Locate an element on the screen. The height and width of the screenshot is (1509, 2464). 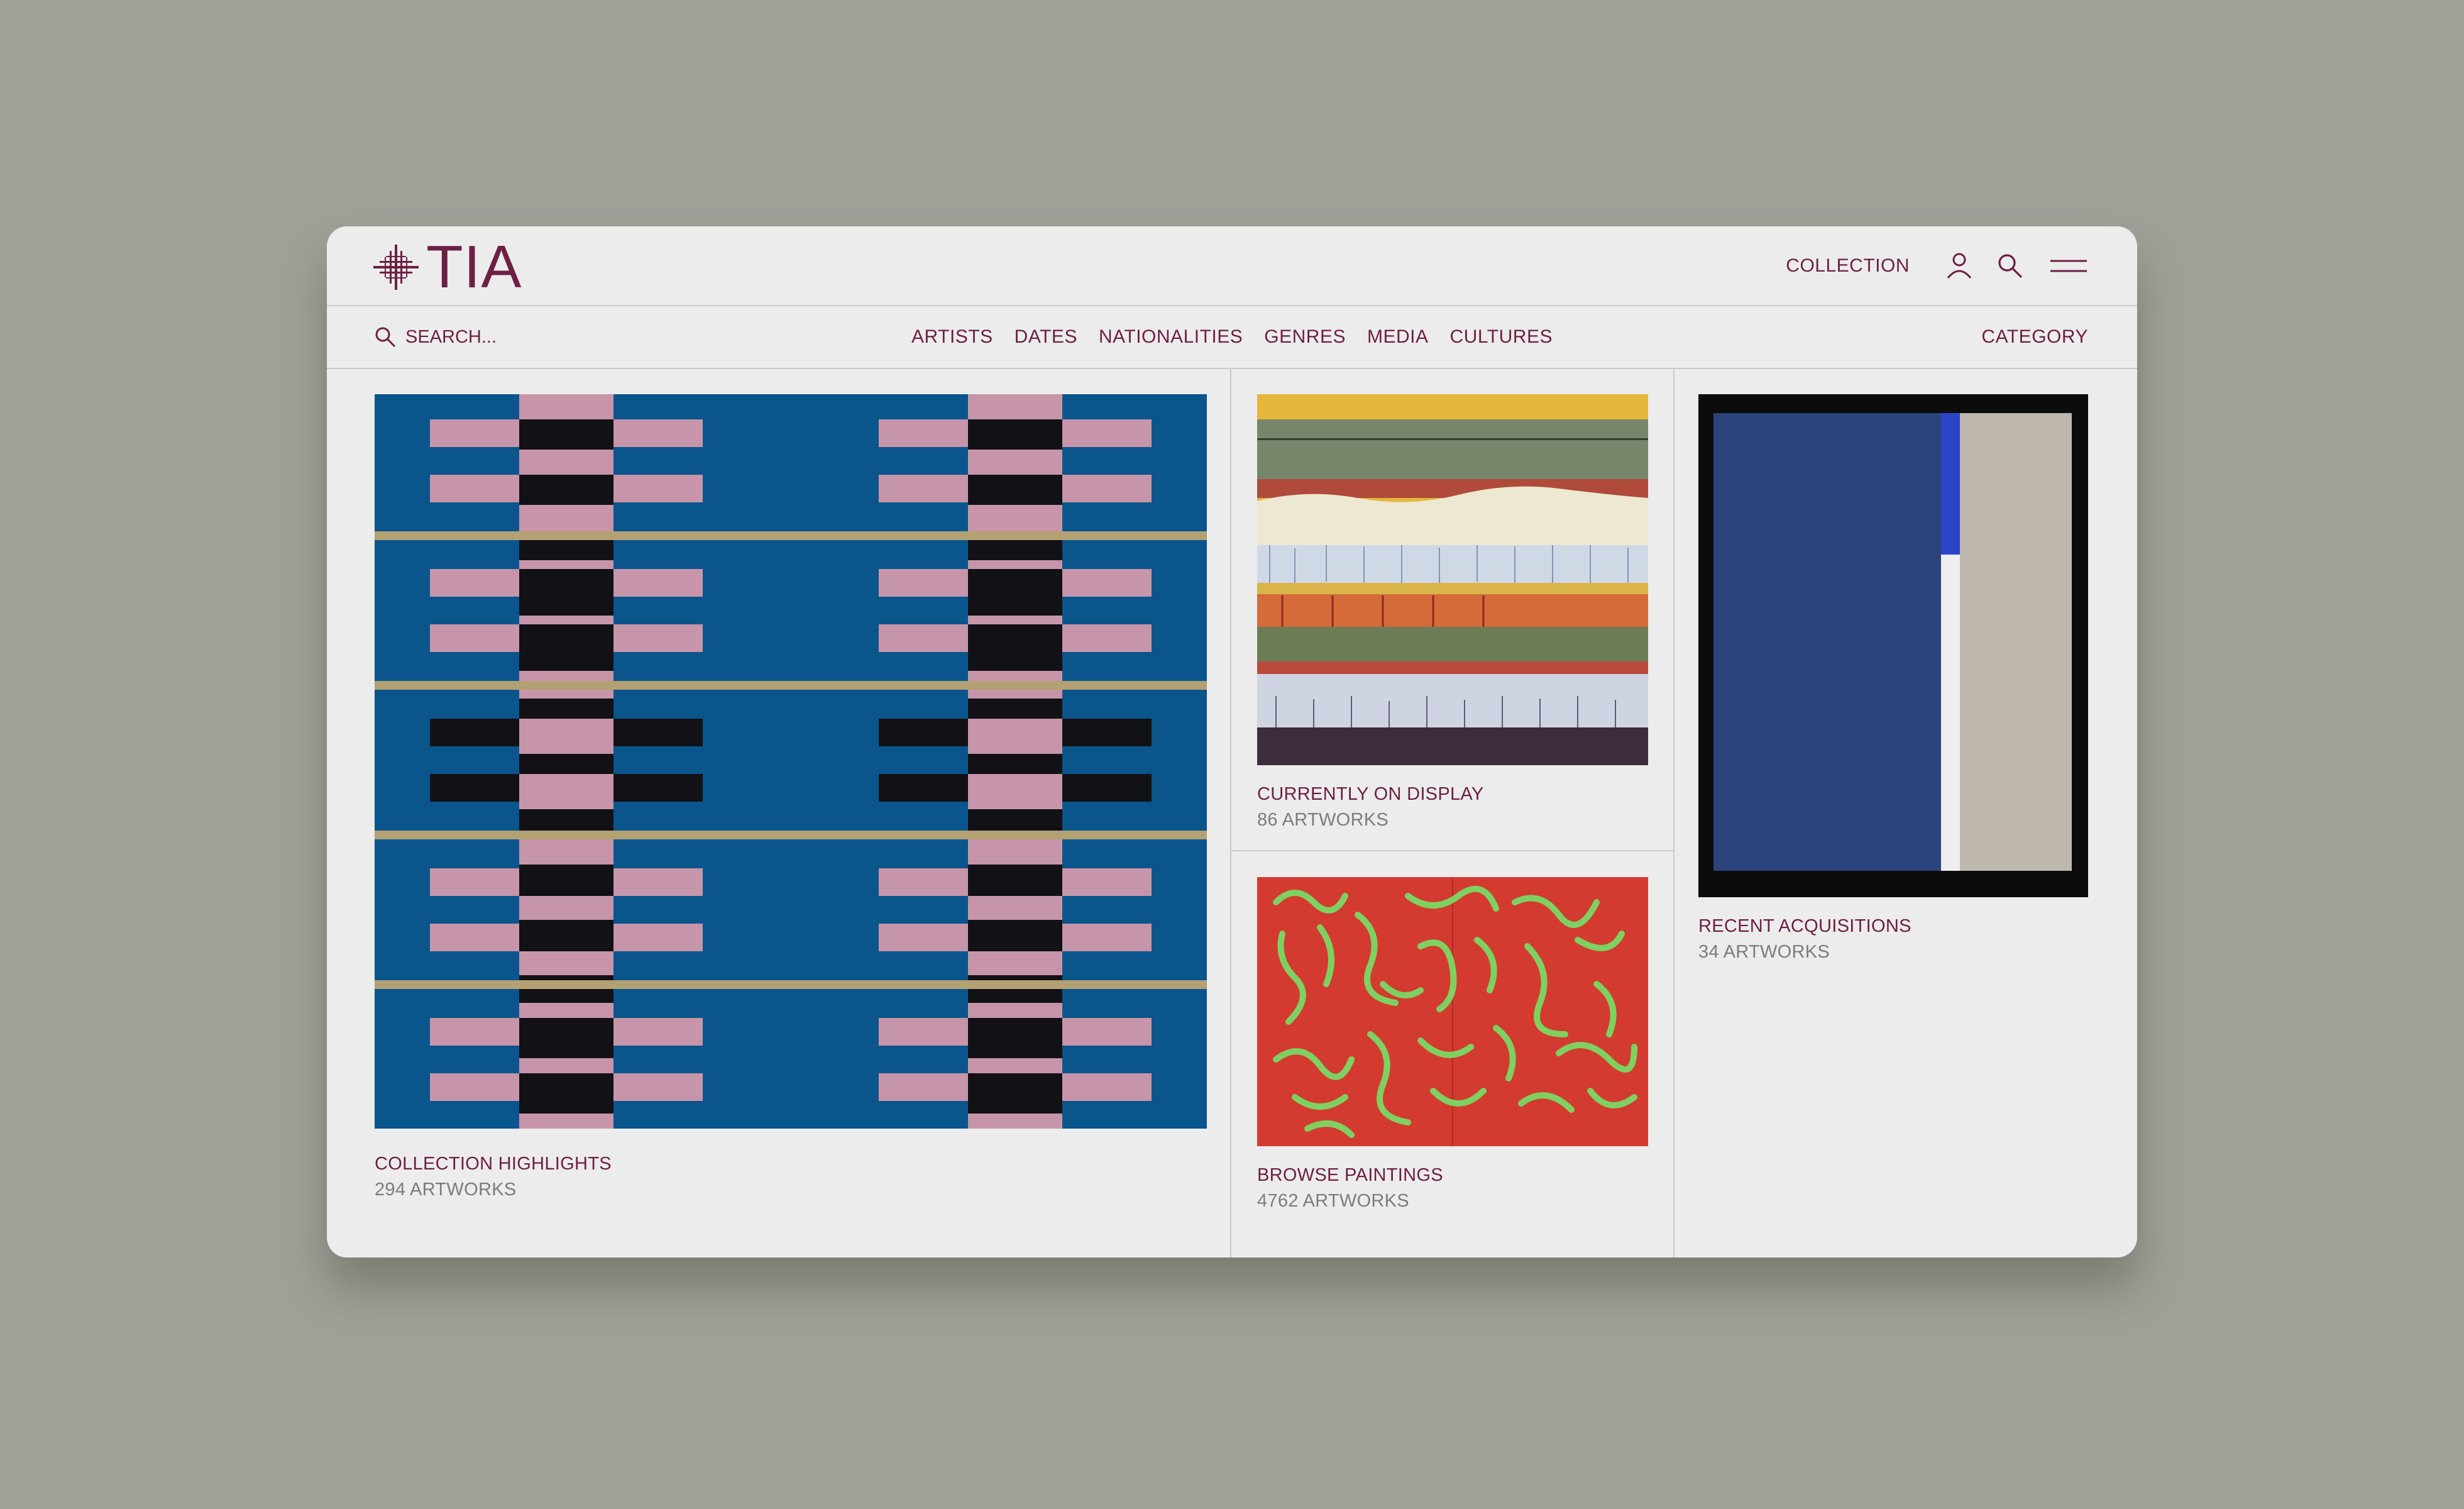
filter-artists: ARTISTS is located at coordinates (952, 337).